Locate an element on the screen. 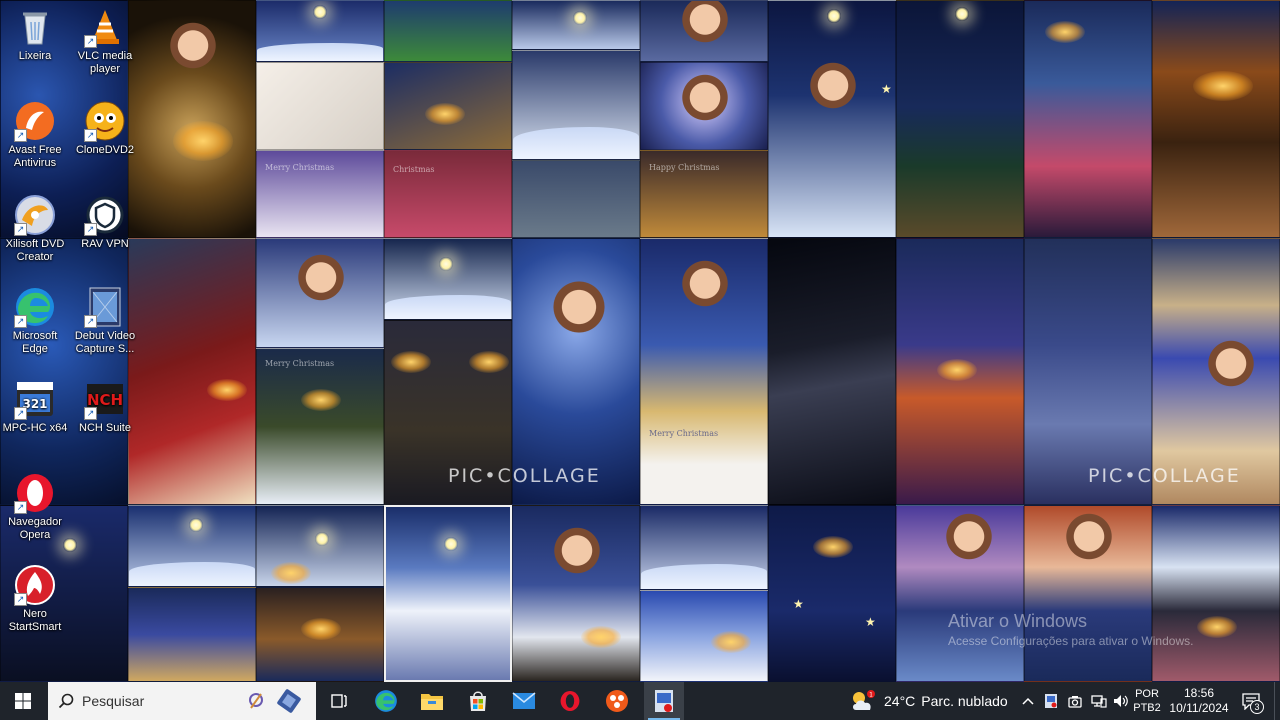 The height and width of the screenshot is (720, 1280). svg-text: 1 is located at coordinates (871, 695).